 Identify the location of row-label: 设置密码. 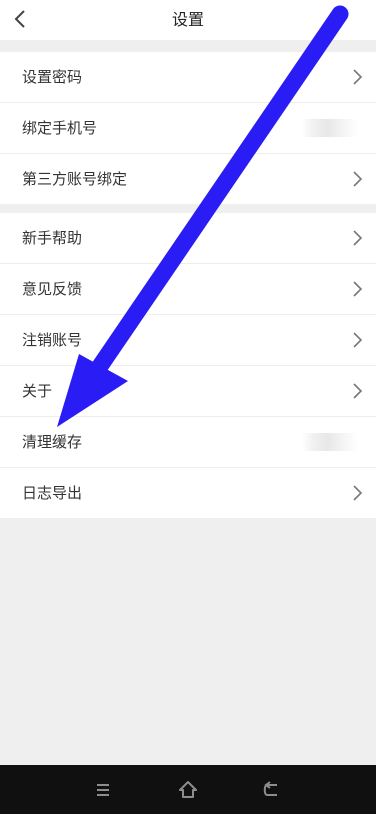
(52, 77).